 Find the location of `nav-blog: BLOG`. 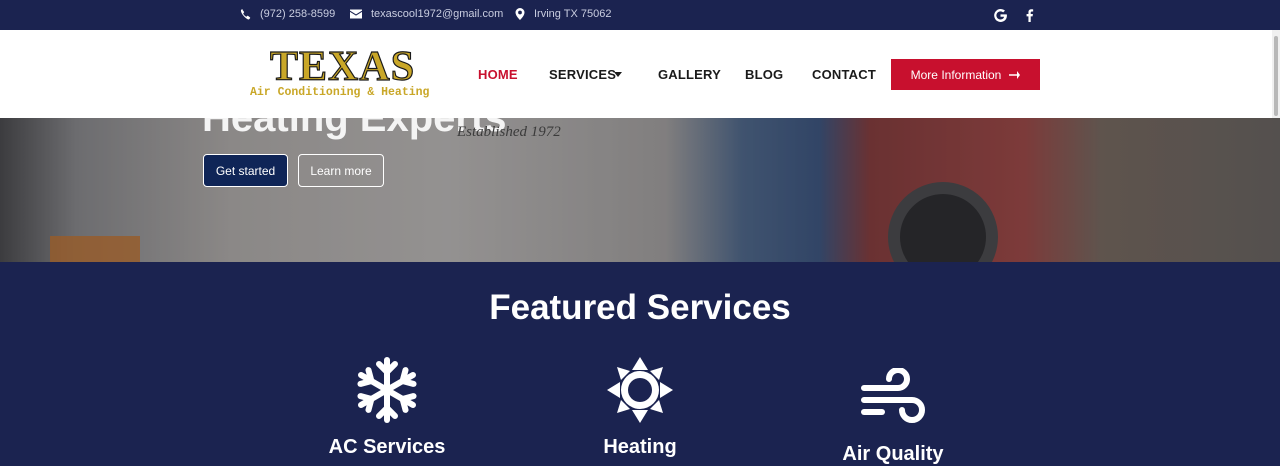

nav-blog: BLOG is located at coordinates (764, 74).